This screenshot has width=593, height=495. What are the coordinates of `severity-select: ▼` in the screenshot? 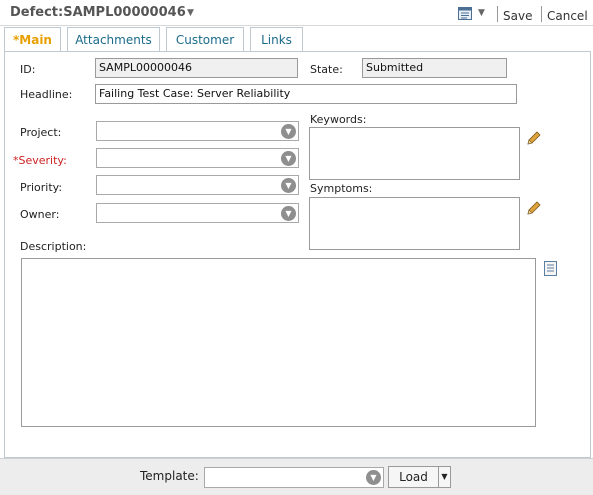 It's located at (197, 158).